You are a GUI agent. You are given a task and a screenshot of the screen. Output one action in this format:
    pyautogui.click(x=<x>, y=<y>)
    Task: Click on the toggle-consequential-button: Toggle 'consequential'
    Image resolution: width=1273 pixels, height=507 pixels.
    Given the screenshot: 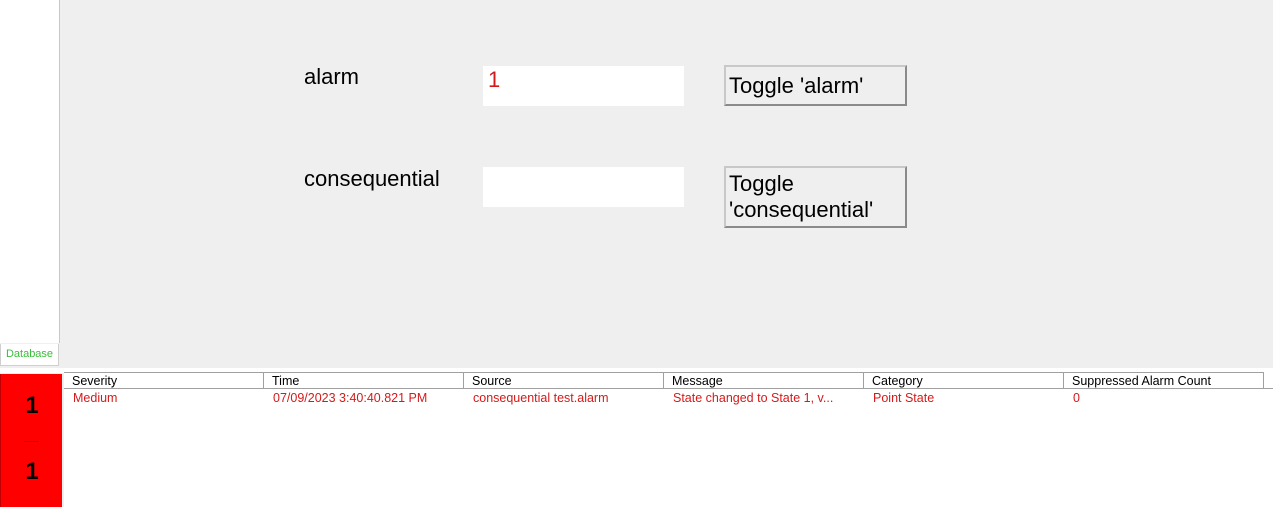 What is the action you would take?
    pyautogui.click(x=815, y=197)
    